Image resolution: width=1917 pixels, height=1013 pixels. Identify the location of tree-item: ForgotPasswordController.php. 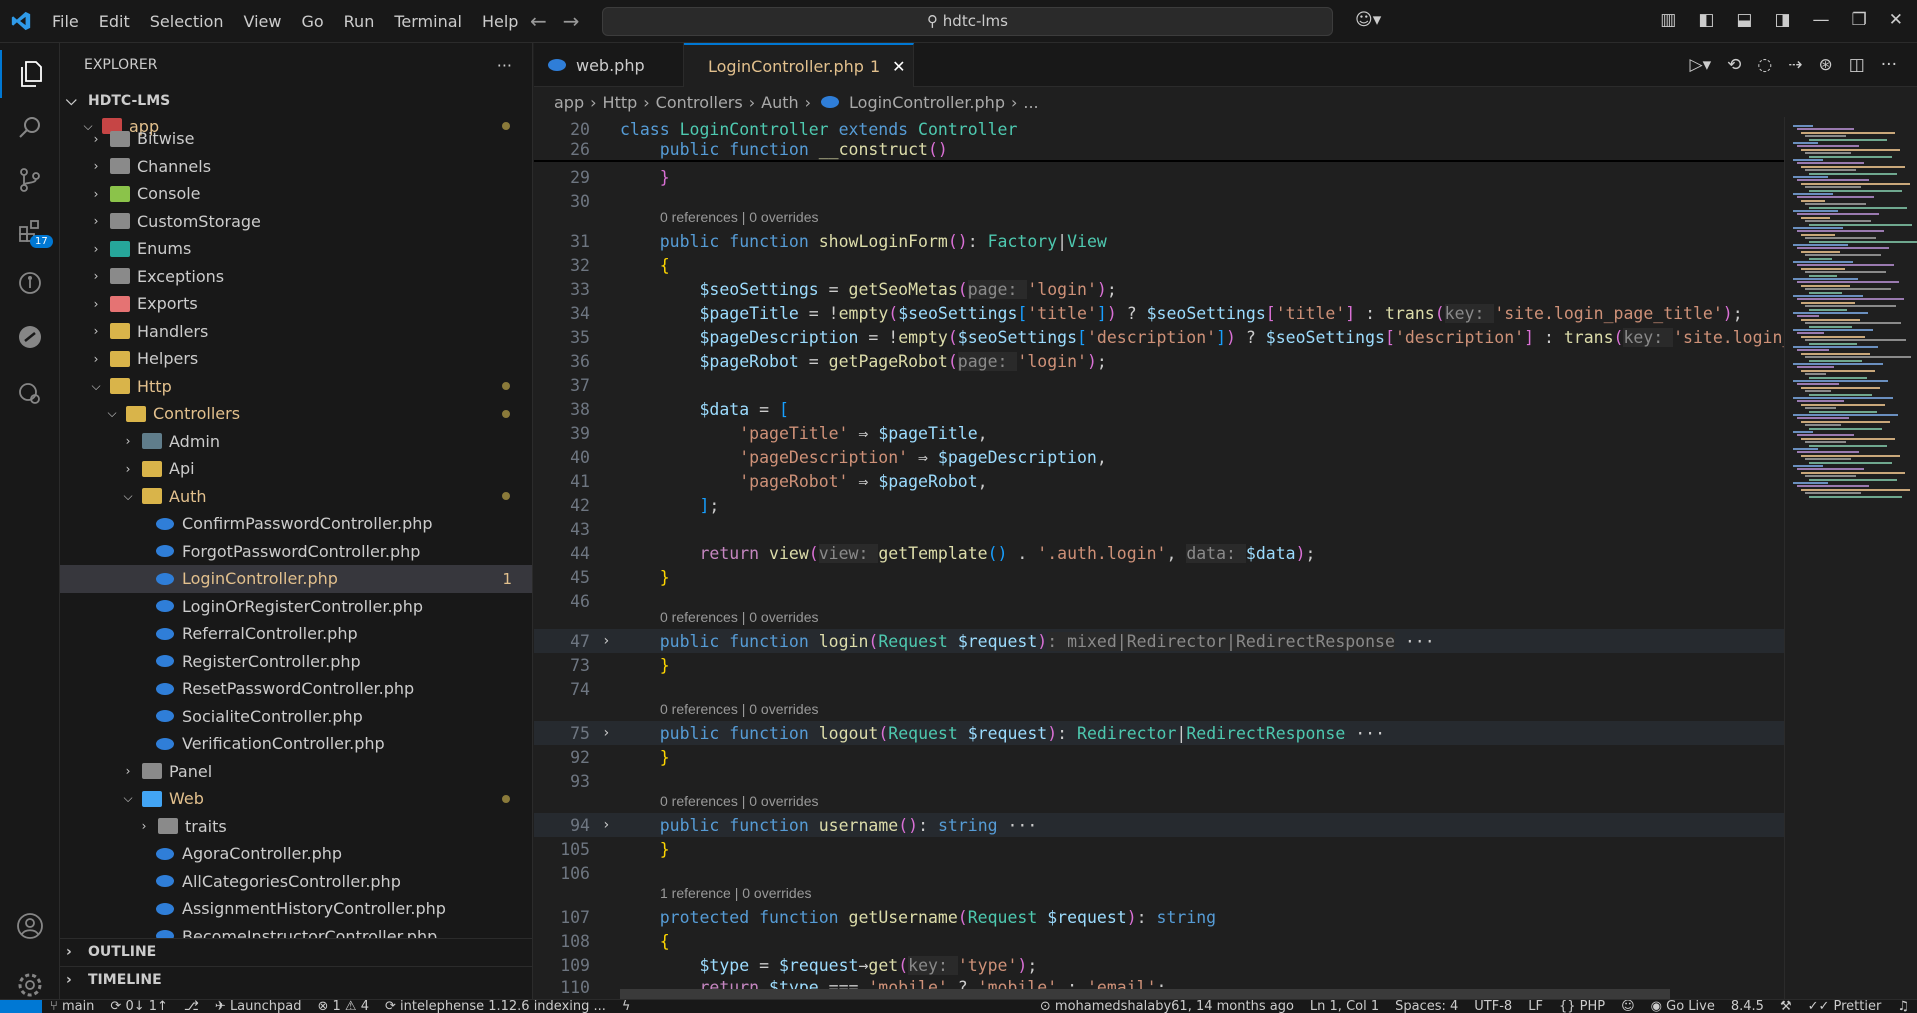
(296, 552).